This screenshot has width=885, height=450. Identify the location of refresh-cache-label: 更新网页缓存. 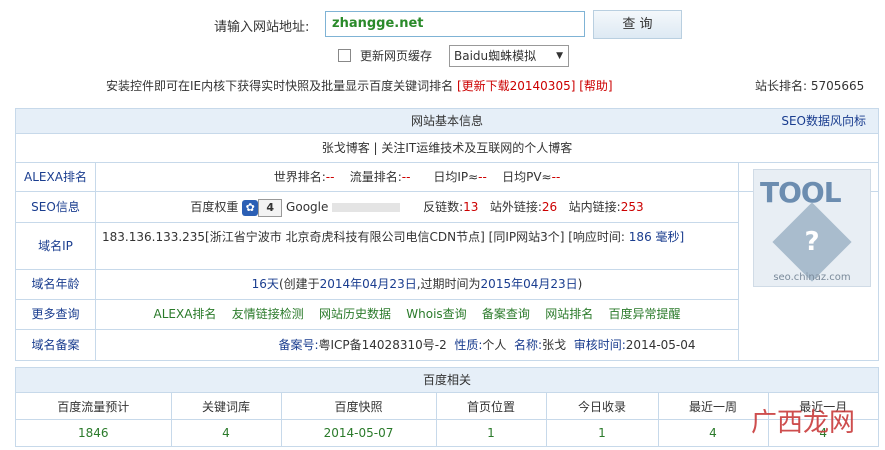
(396, 56).